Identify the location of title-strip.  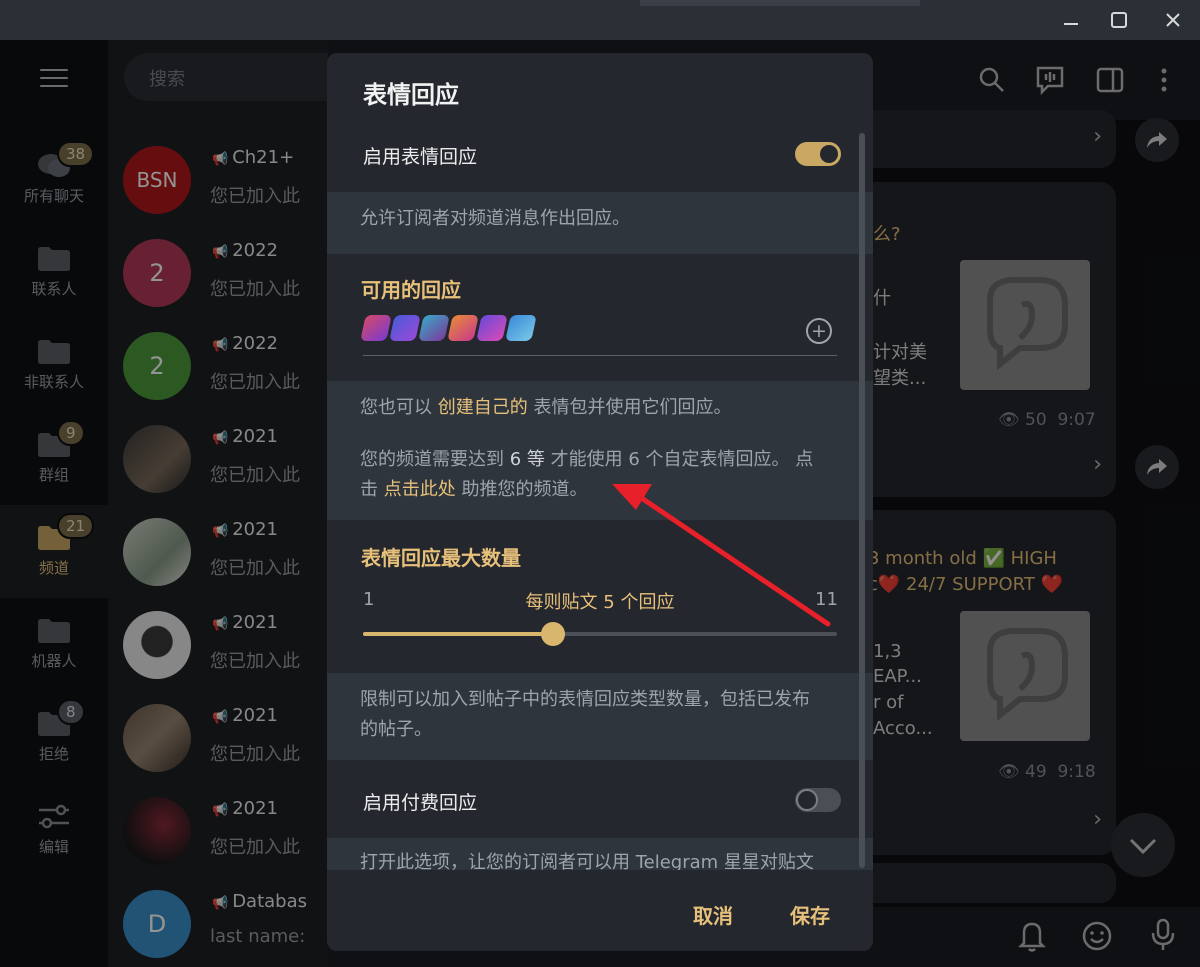
(780, 3).